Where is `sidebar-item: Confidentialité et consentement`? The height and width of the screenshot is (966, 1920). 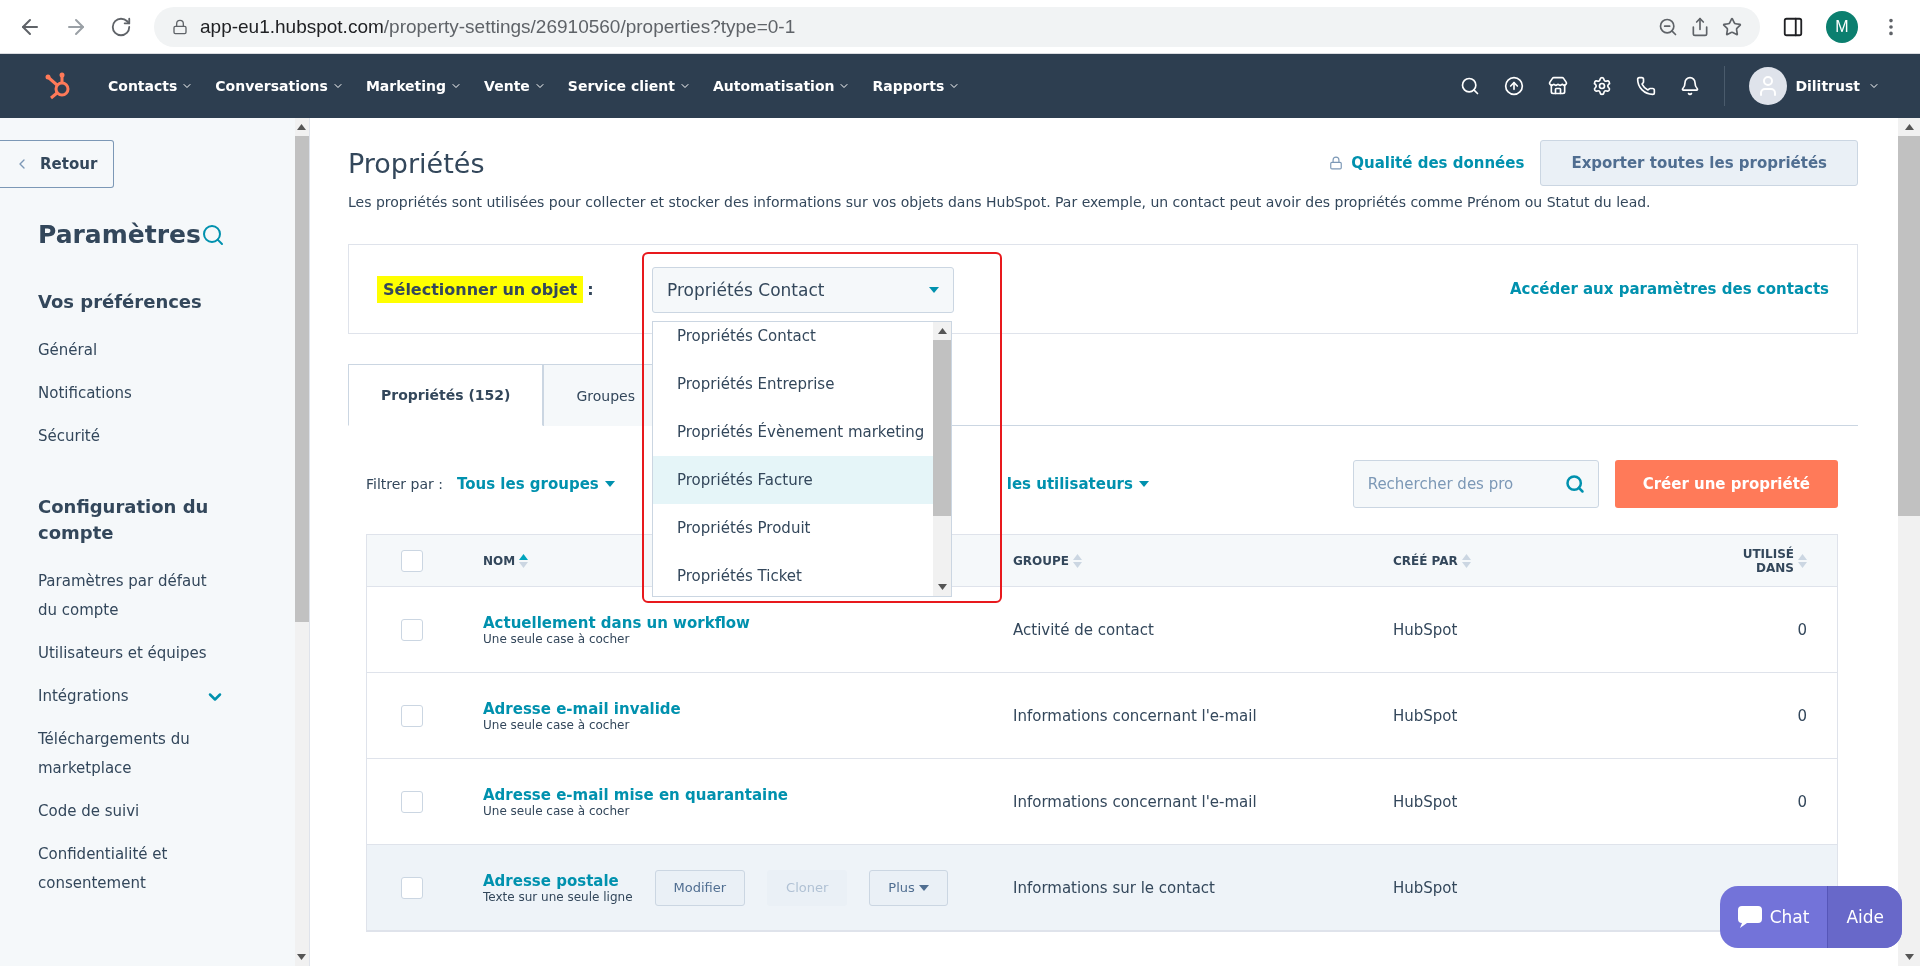 sidebar-item: Confidentialité et consentement is located at coordinates (131, 869).